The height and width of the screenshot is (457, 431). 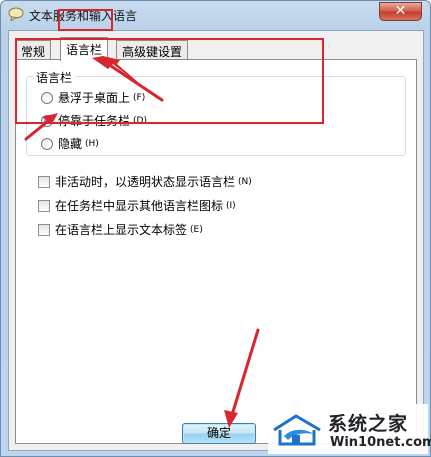 What do you see at coordinates (33, 50) in the screenshot?
I see `tab-general: 常规` at bounding box center [33, 50].